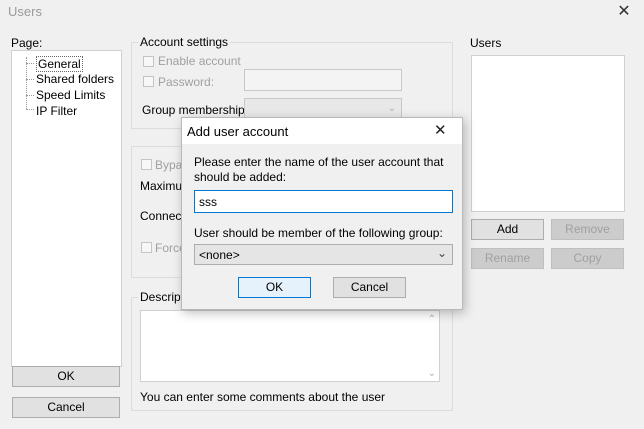  I want to click on username-value: sss, so click(208, 202).